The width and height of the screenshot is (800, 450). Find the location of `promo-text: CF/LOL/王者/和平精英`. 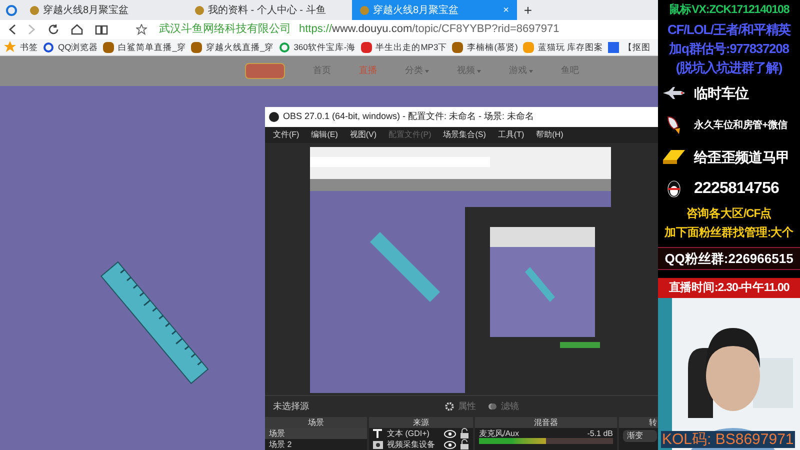

promo-text: CF/LOL/王者/和平精英 is located at coordinates (729, 30).